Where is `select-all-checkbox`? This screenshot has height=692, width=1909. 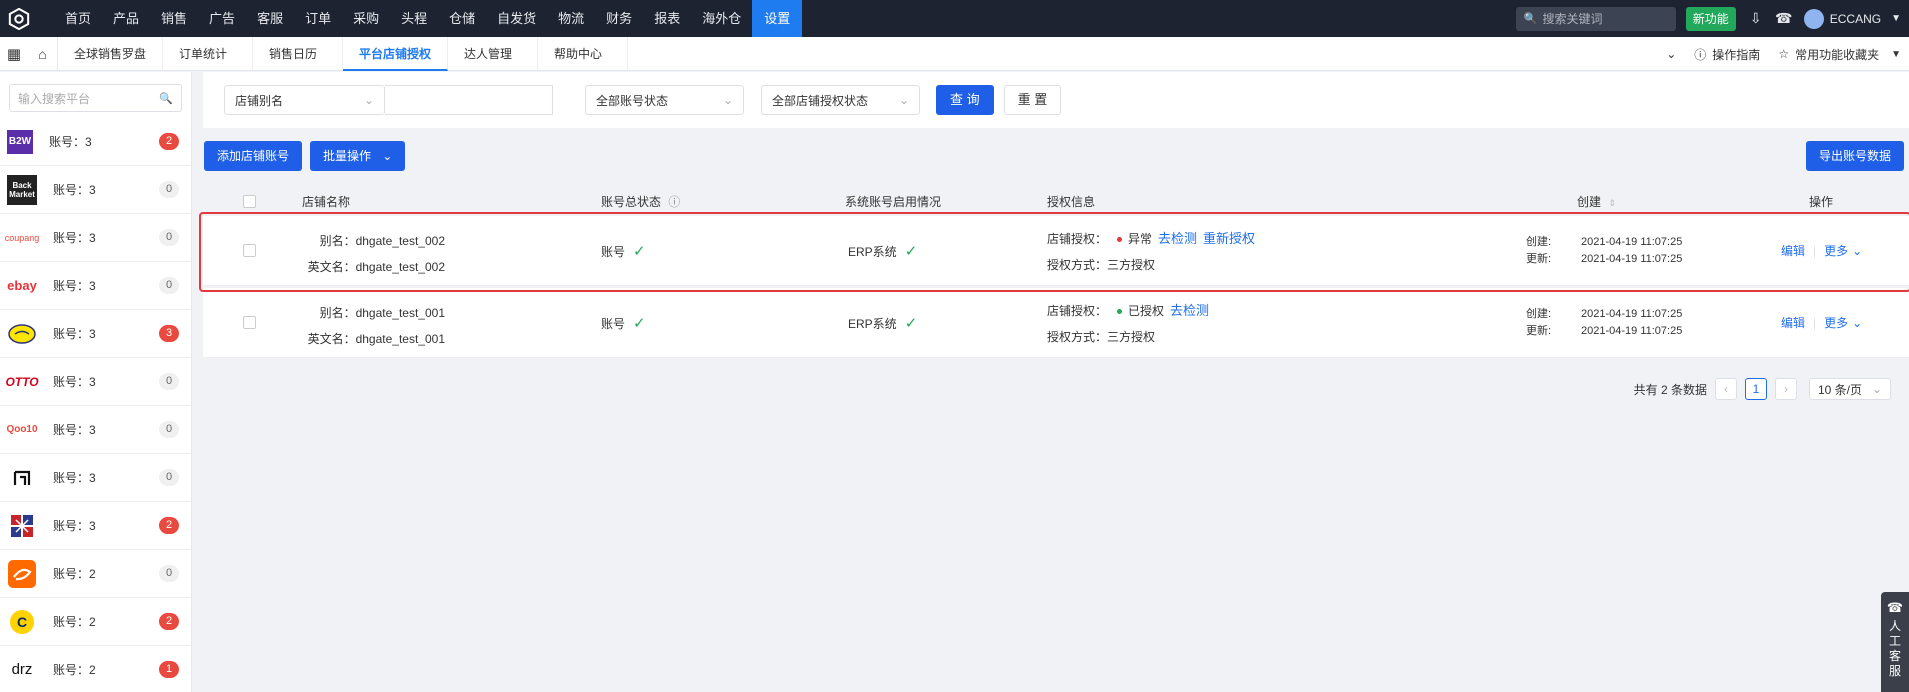 select-all-checkbox is located at coordinates (249, 201).